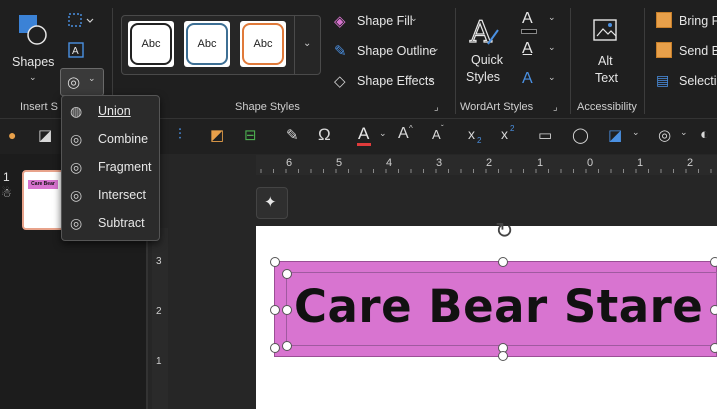 The width and height of the screenshot is (717, 409). What do you see at coordinates (250, 135) in the screenshot?
I see `align-center-icon: ⊟` at bounding box center [250, 135].